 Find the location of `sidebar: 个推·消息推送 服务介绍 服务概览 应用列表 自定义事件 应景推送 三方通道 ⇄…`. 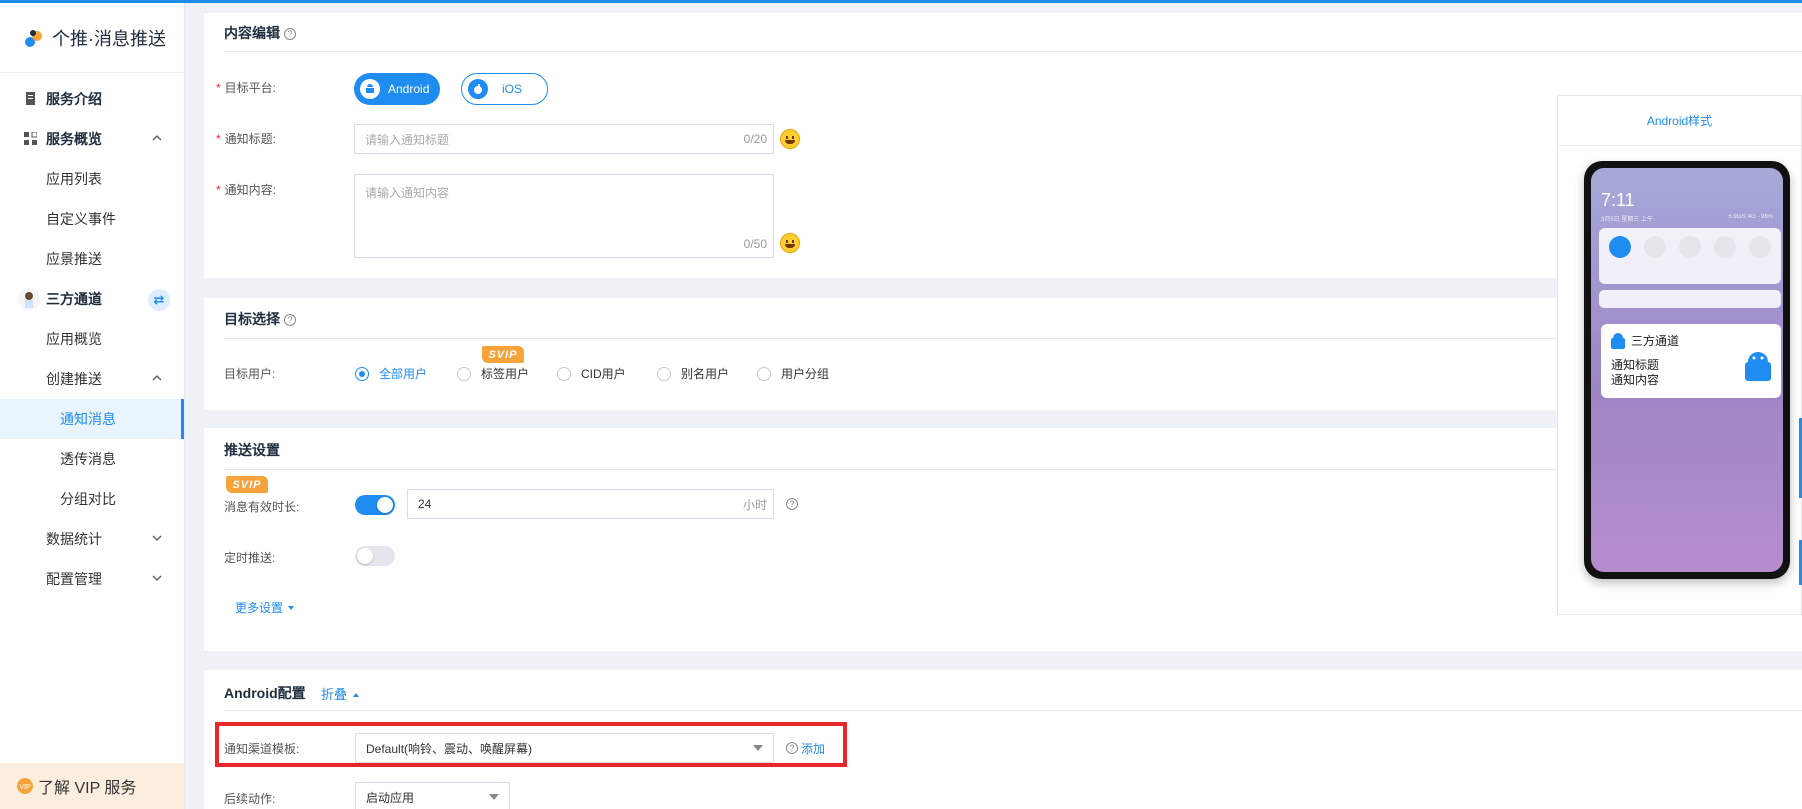

sidebar: 个推·消息推送 服务介绍 服务概览 应用列表 自定义事件 应景推送 三方通道 ⇄… is located at coordinates (92, 406).